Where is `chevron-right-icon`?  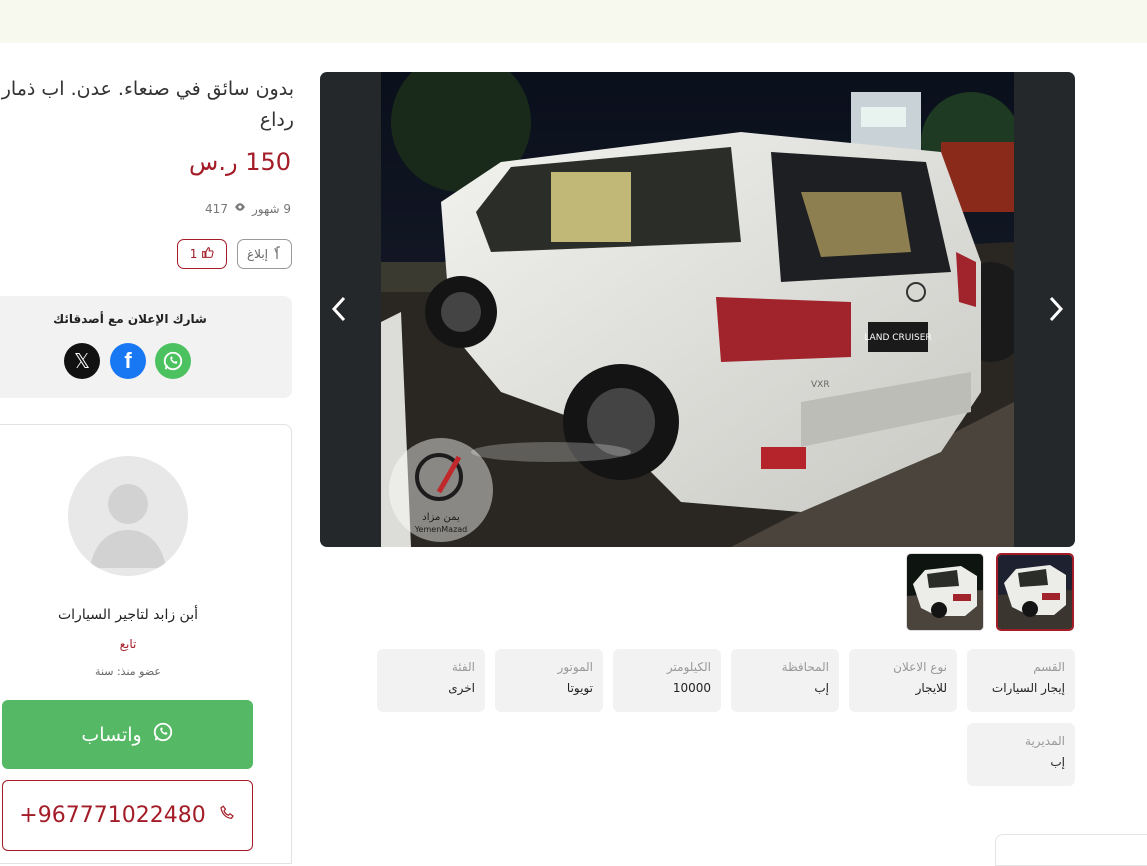
chevron-right-icon is located at coordinates (1056, 309).